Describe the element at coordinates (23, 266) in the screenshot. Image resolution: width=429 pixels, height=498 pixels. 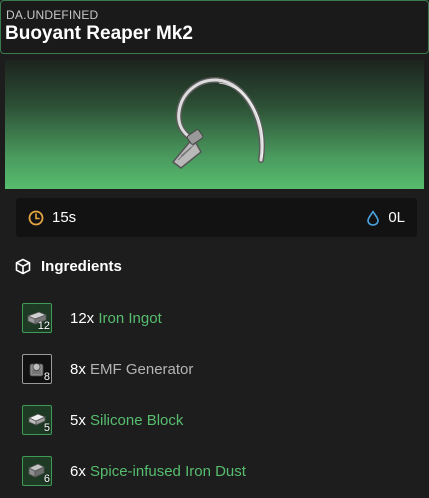
I see `box-icon` at that location.